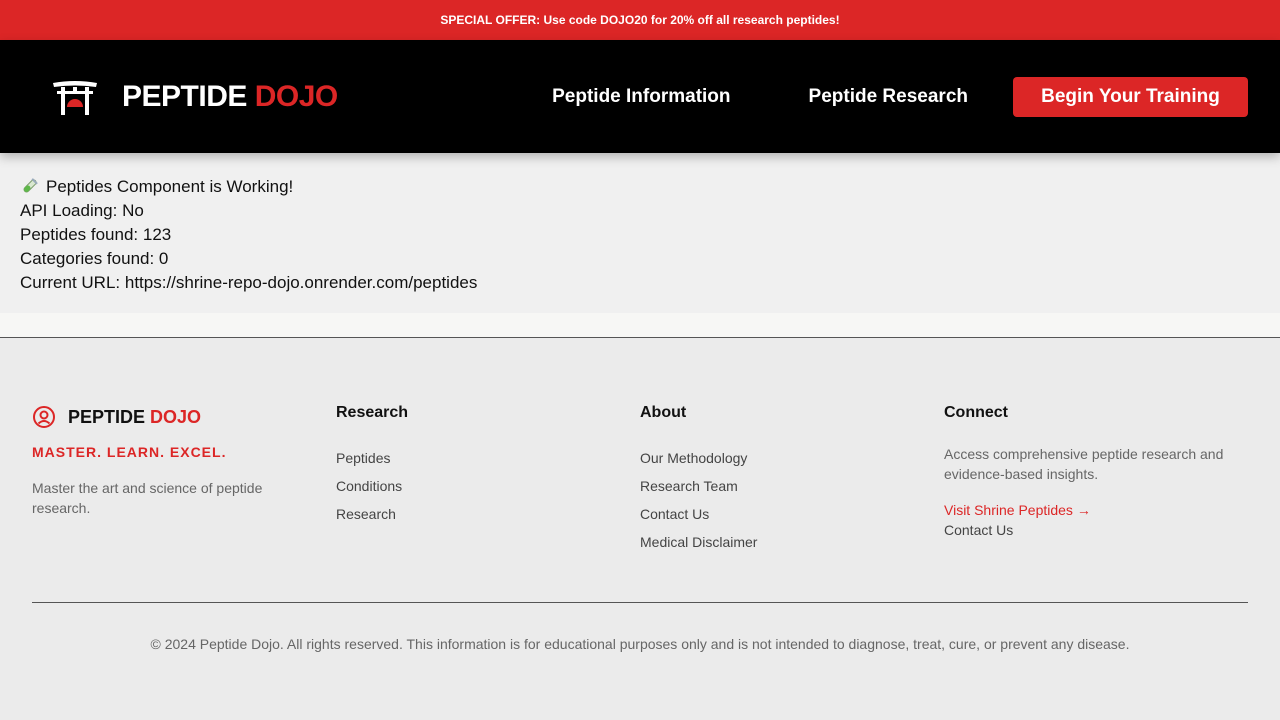 The image size is (1280, 720). I want to click on footer-link-contact: Contact Us, so click(792, 514).